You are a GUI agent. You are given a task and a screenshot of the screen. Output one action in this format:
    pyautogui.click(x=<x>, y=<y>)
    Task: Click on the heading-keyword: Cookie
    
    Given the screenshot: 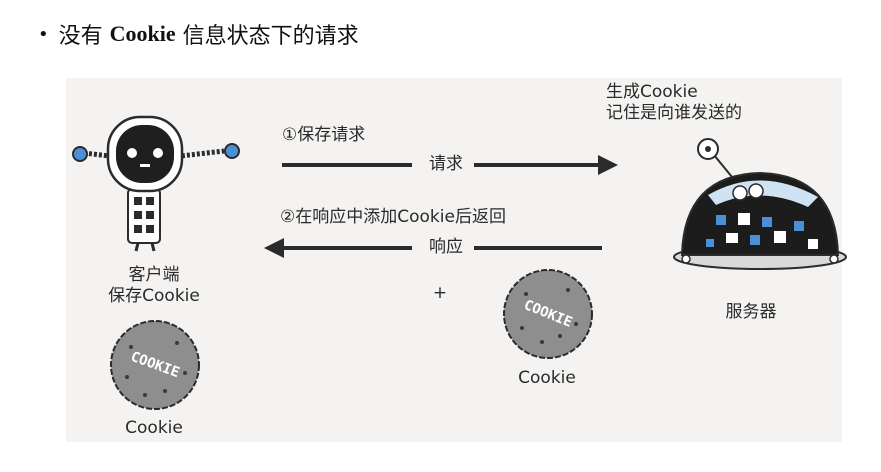 What is the action you would take?
    pyautogui.click(x=142, y=33)
    